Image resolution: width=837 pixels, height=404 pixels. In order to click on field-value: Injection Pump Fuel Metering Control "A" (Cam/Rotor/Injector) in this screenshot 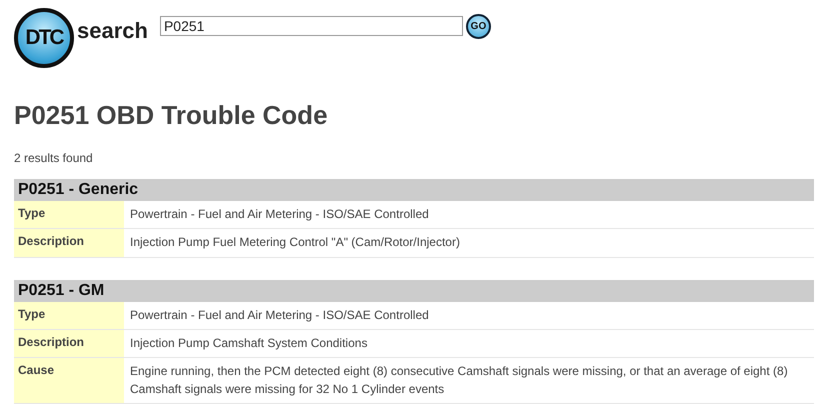, I will do `click(295, 243)`.